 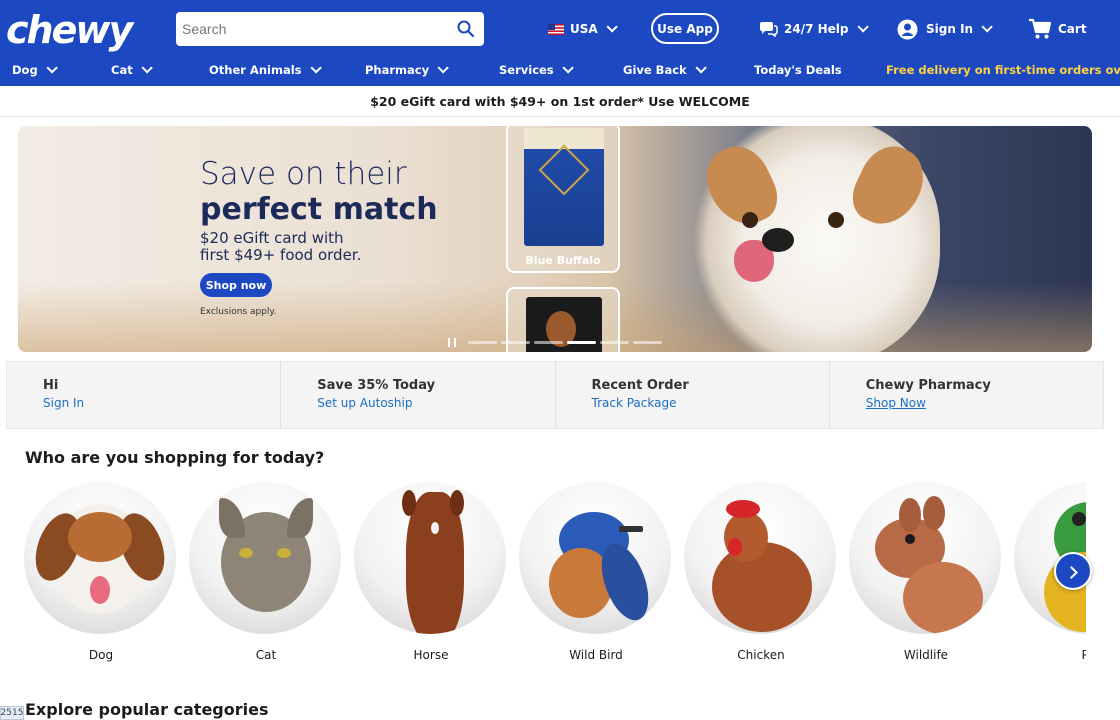 I want to click on help-label: 24/7 Help, so click(x=816, y=29).